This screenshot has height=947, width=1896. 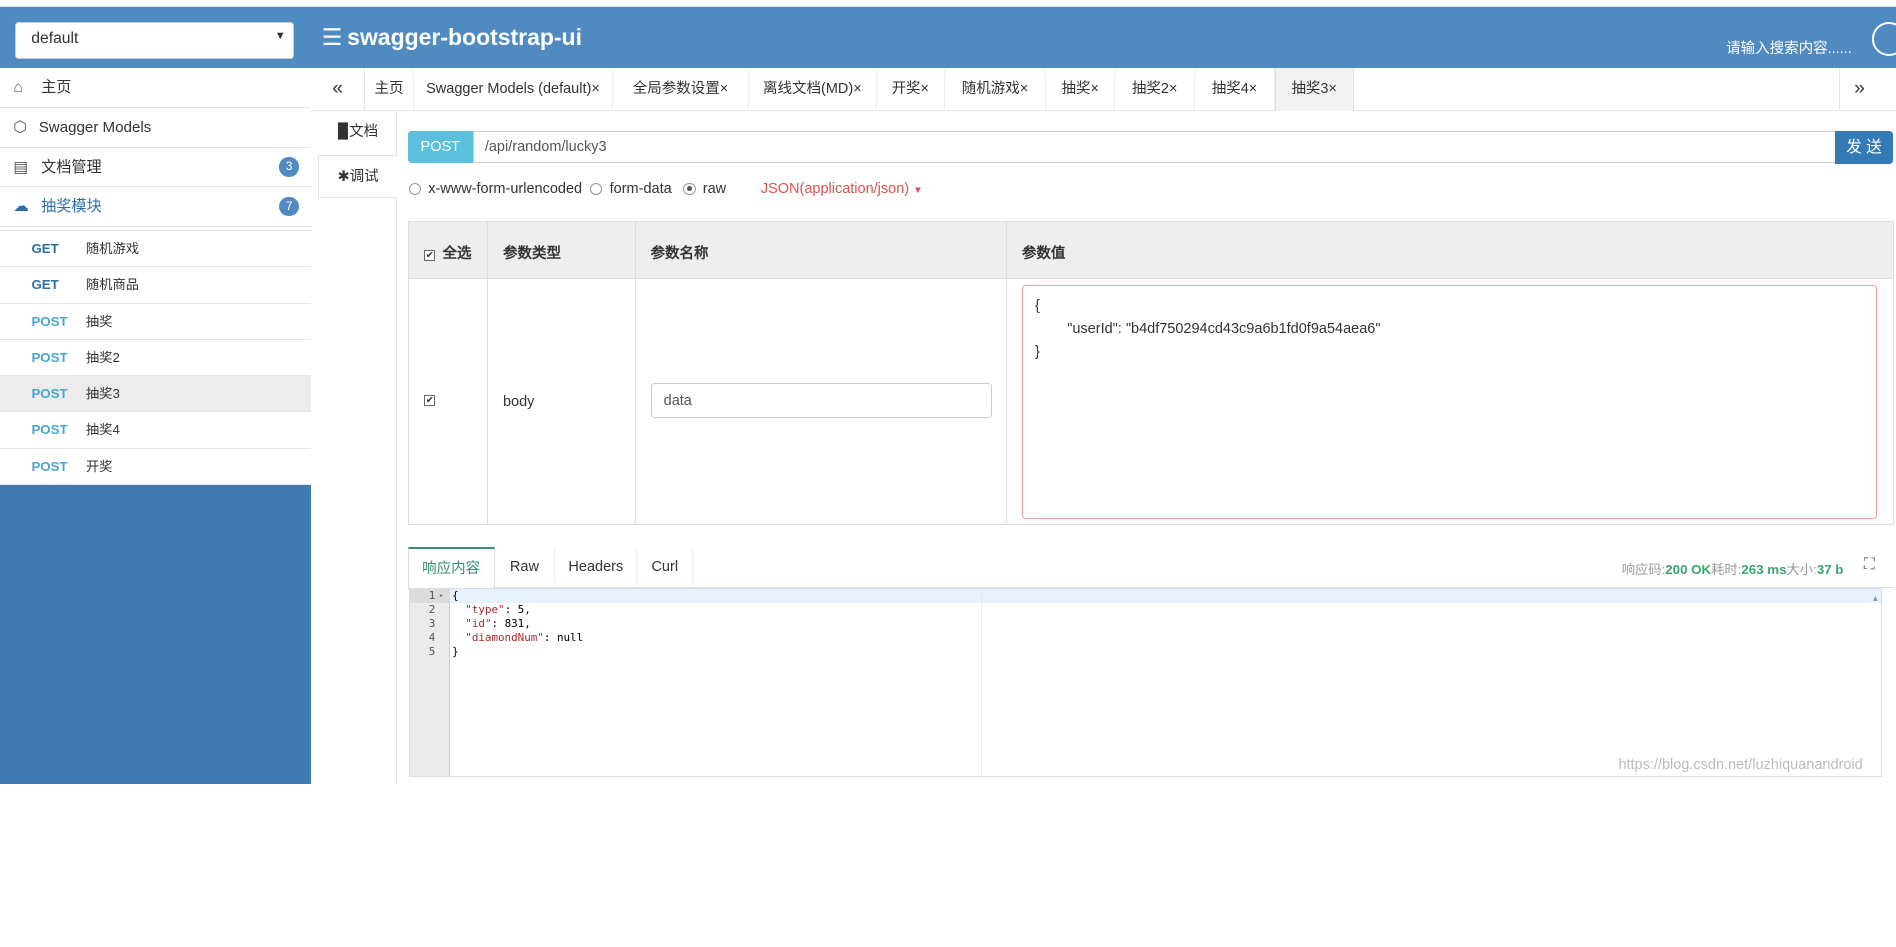 I want to click on api-item-label: 抽奖2, so click(x=102, y=357).